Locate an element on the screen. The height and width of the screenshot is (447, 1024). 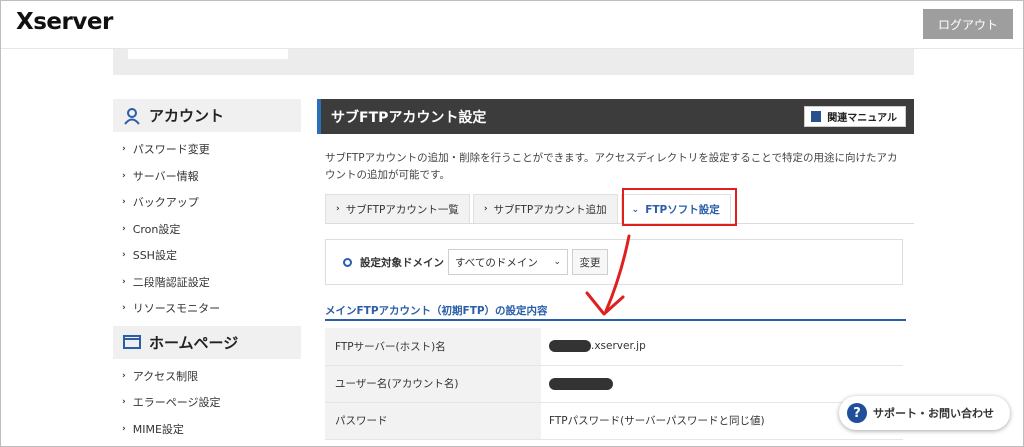
book-icon is located at coordinates (816, 116).